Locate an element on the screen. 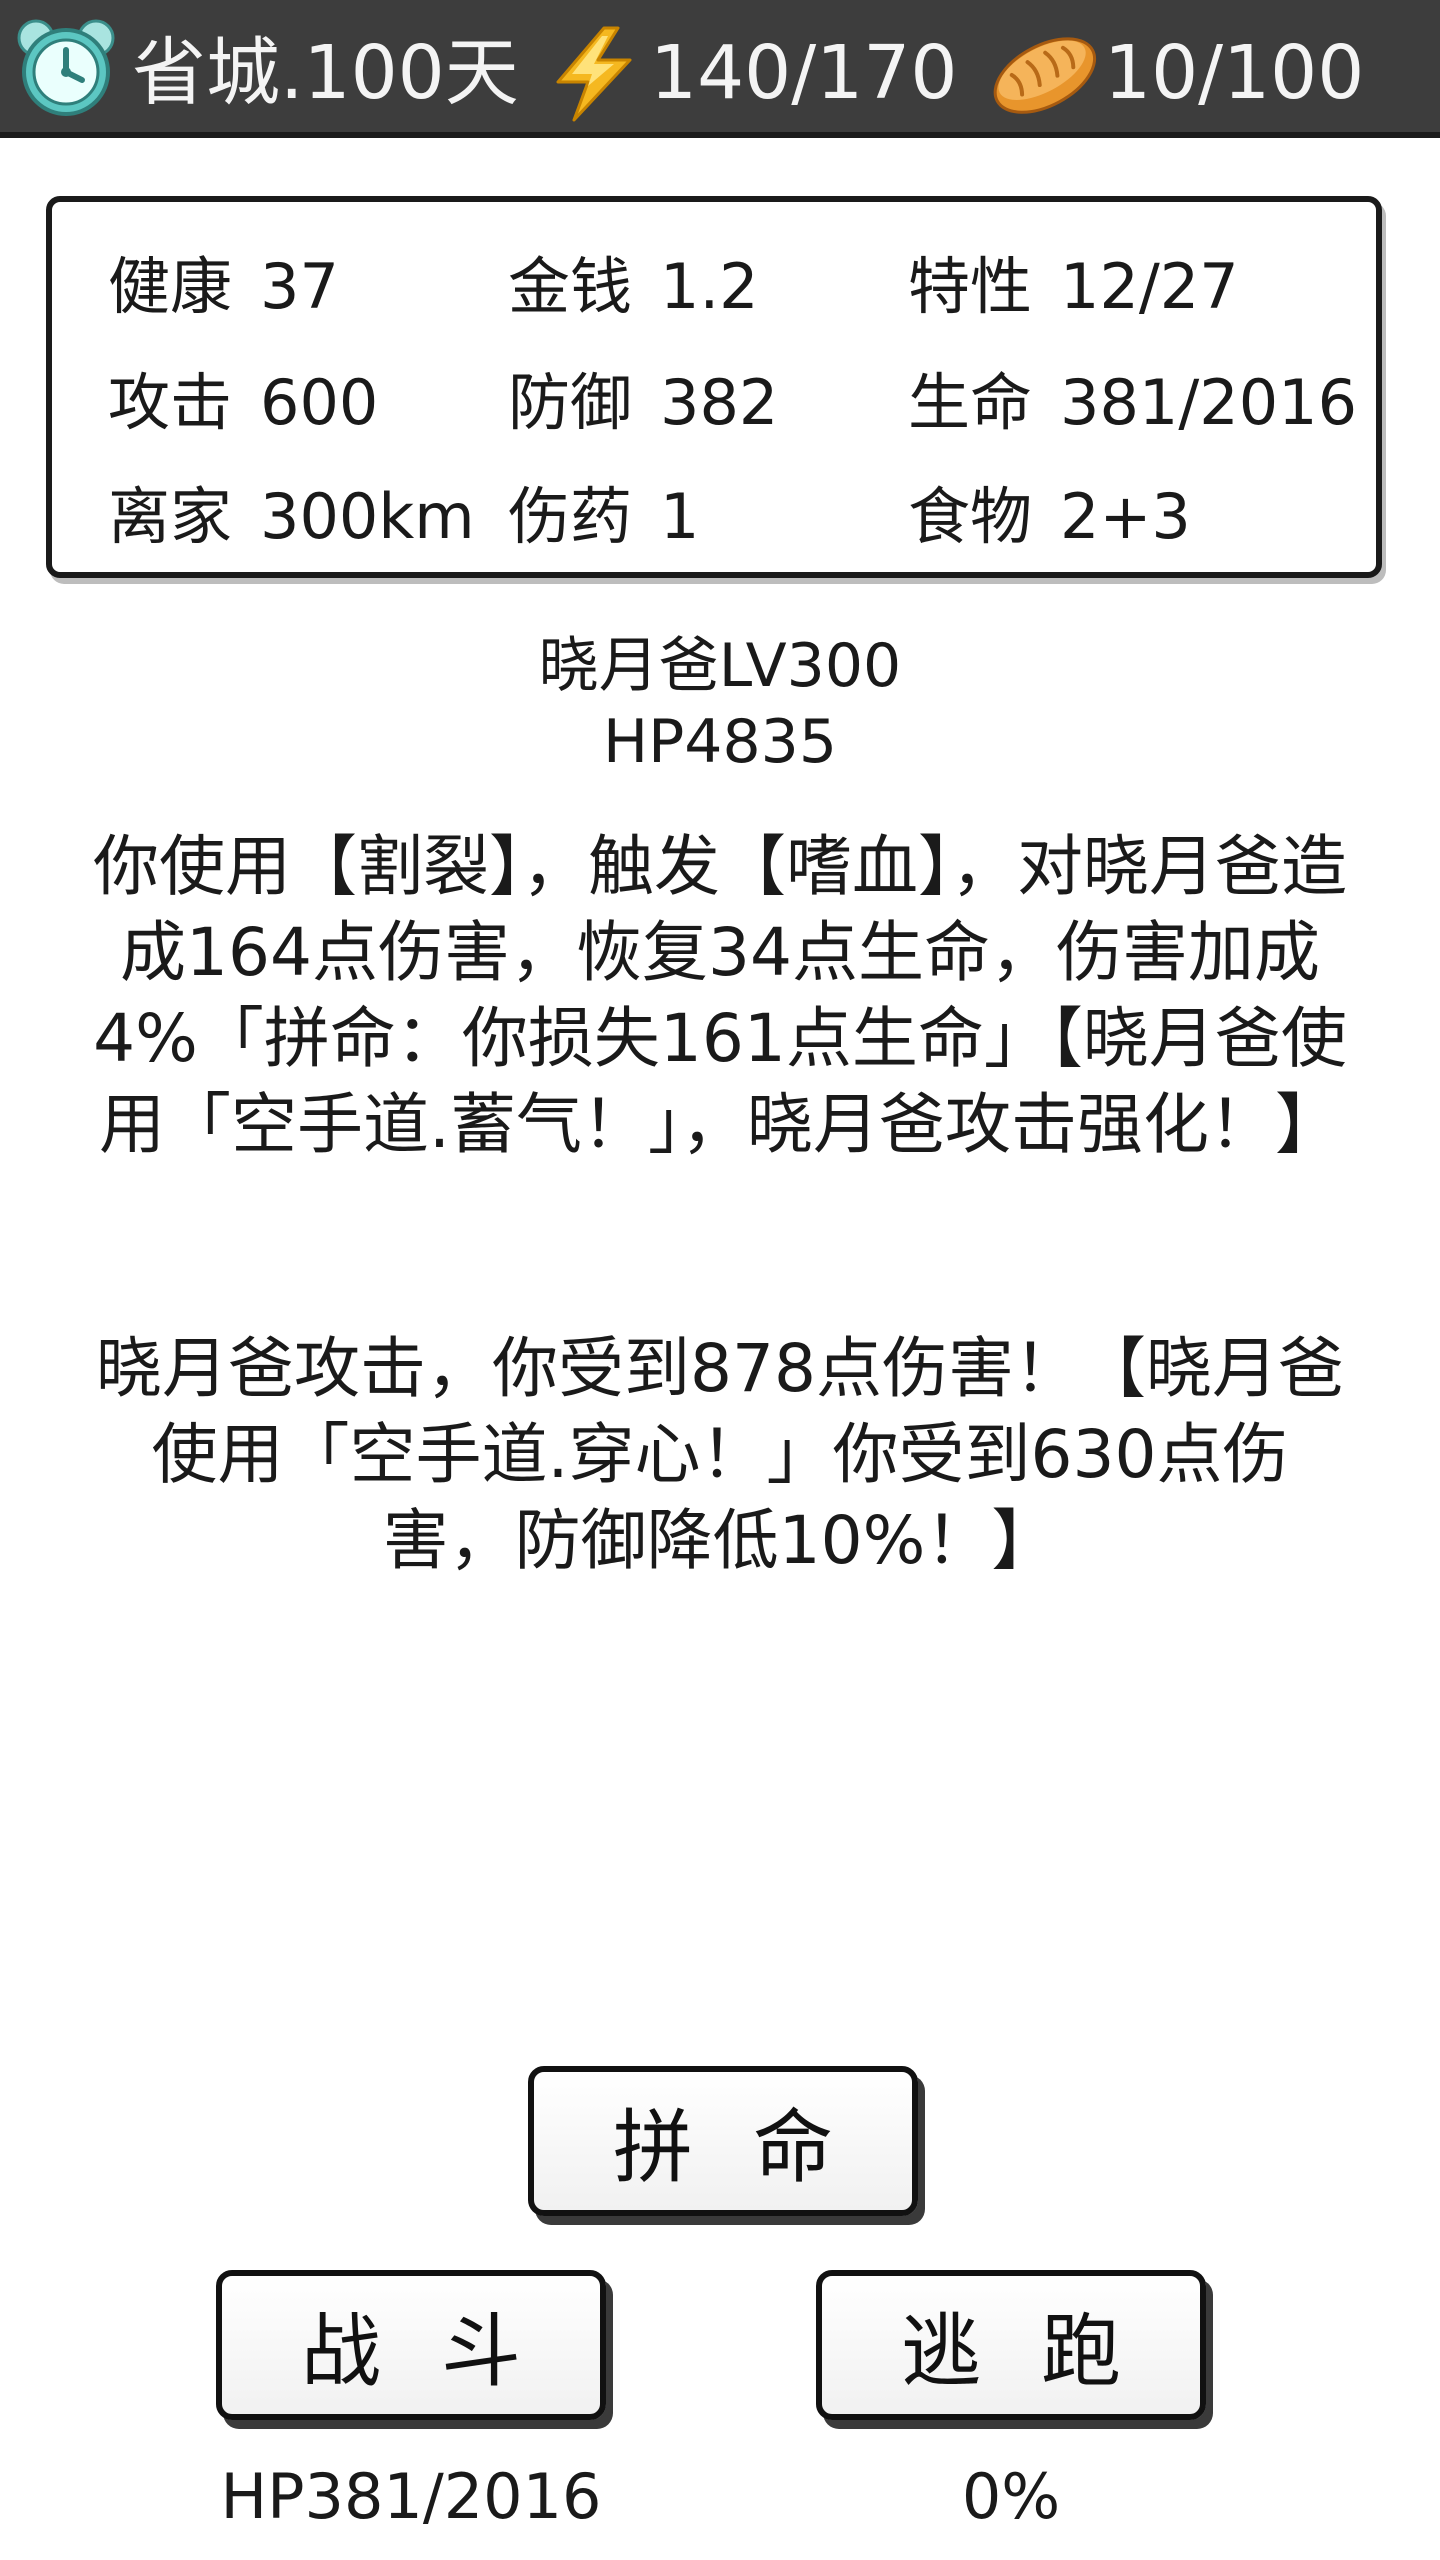 Image resolution: width=1440 pixels, height=2560 pixels. stat-value: 37 is located at coordinates (299, 286).